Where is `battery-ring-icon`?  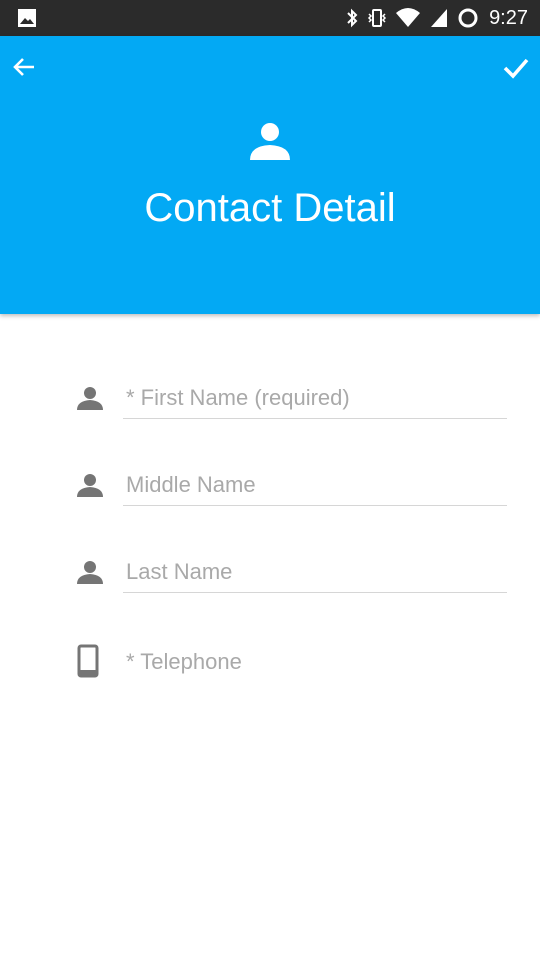 battery-ring-icon is located at coordinates (468, 18).